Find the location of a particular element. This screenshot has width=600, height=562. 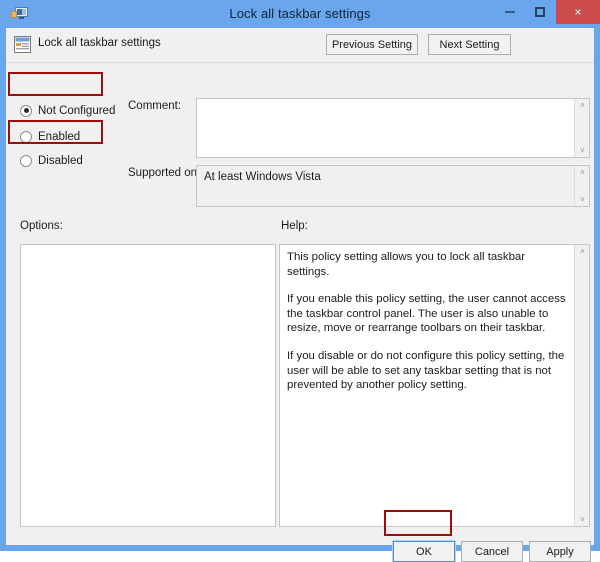

policy-setting-icon is located at coordinates (22, 44).